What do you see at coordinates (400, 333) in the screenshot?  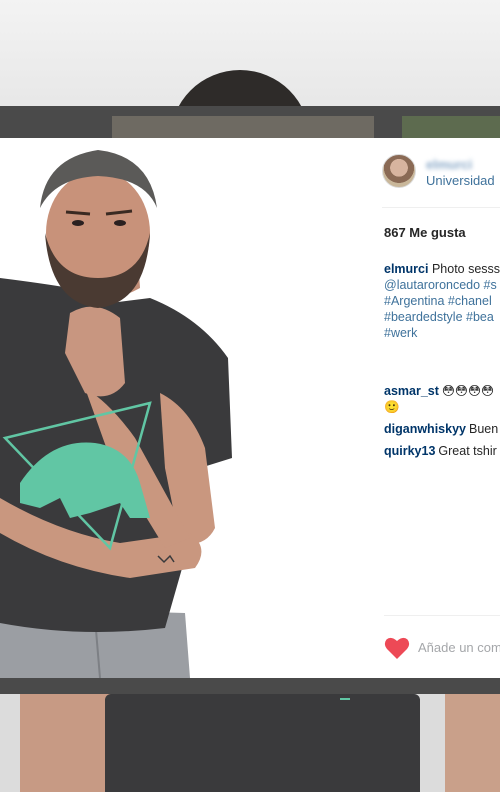 I see `caption-hashtags: #werk` at bounding box center [400, 333].